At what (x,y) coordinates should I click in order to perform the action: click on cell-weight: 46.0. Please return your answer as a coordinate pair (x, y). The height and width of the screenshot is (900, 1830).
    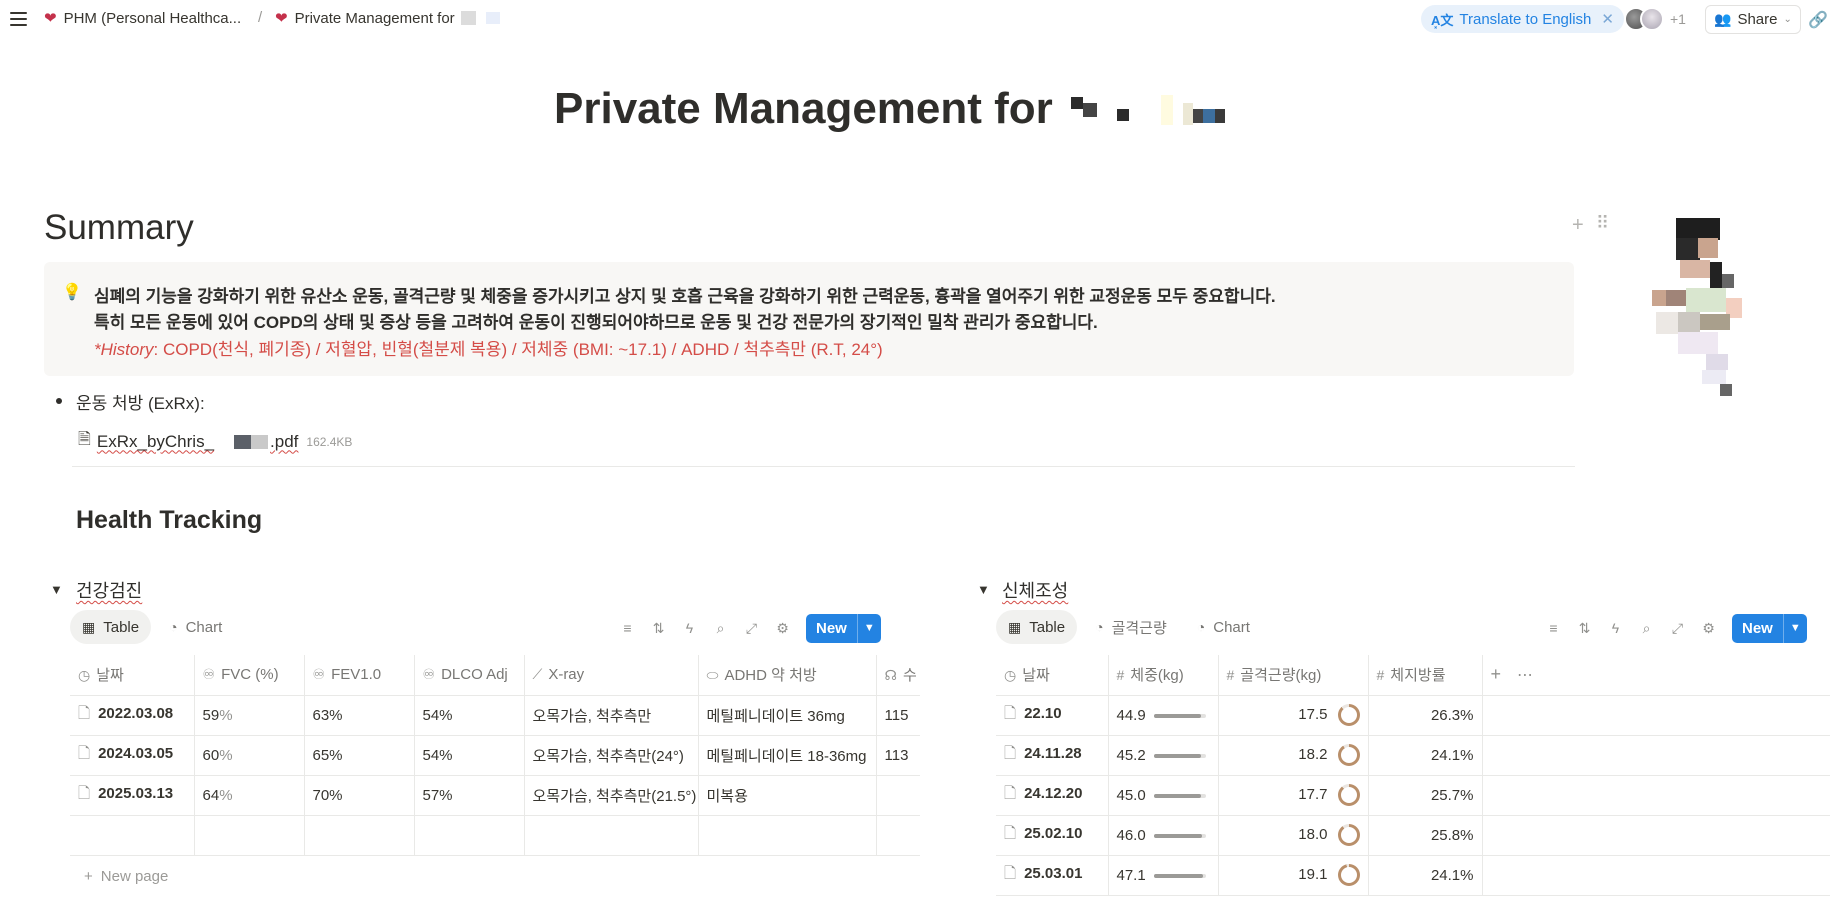
    Looking at the image, I should click on (1163, 835).